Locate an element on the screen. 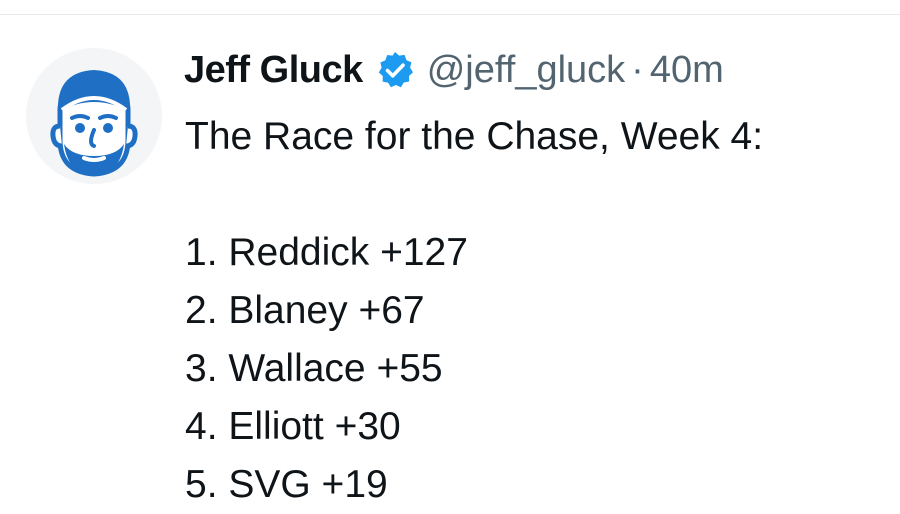 The width and height of the screenshot is (900, 514). tweet-intro: The Race for the Chase, Week 4: is located at coordinates (474, 136).